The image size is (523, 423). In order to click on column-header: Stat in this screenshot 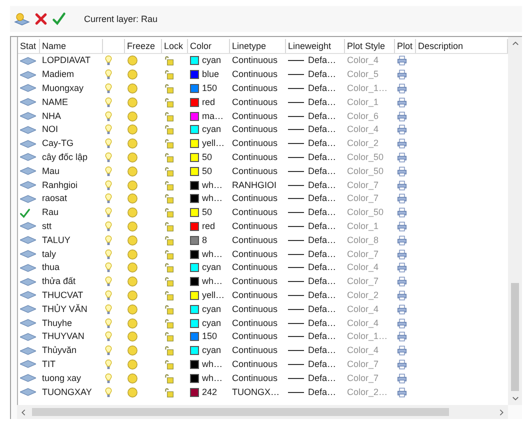, I will do `click(29, 46)`.